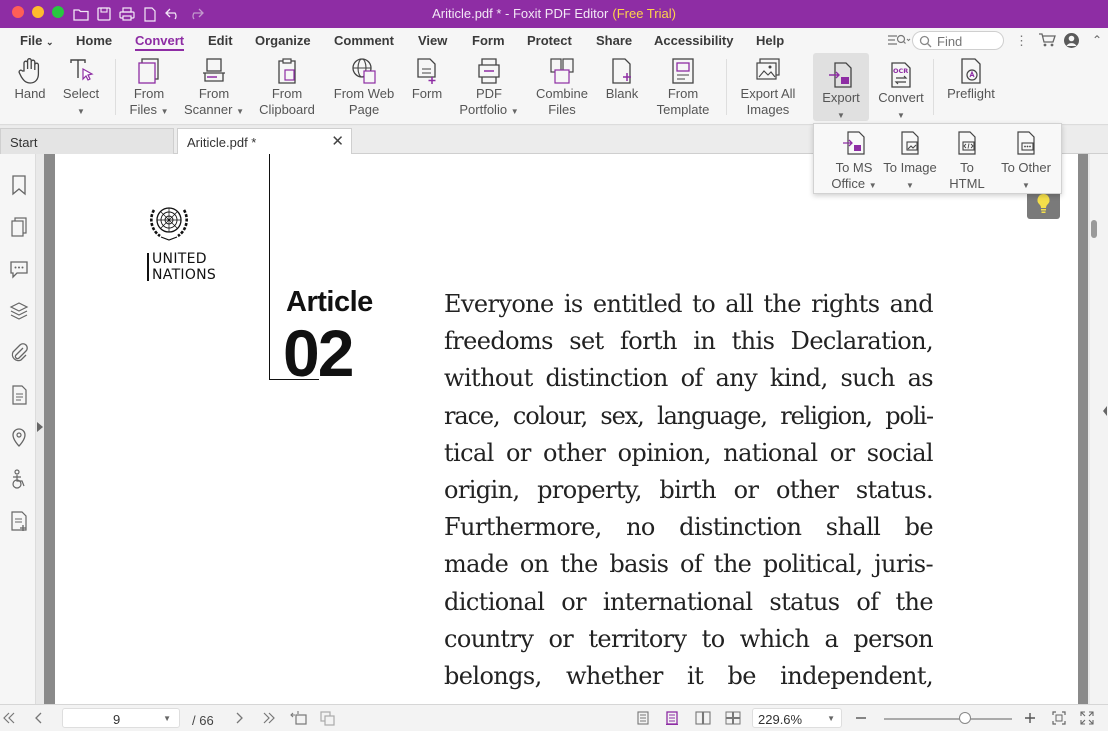 The image size is (1108, 731). I want to click on to-html-button: To HTML, so click(967, 159).